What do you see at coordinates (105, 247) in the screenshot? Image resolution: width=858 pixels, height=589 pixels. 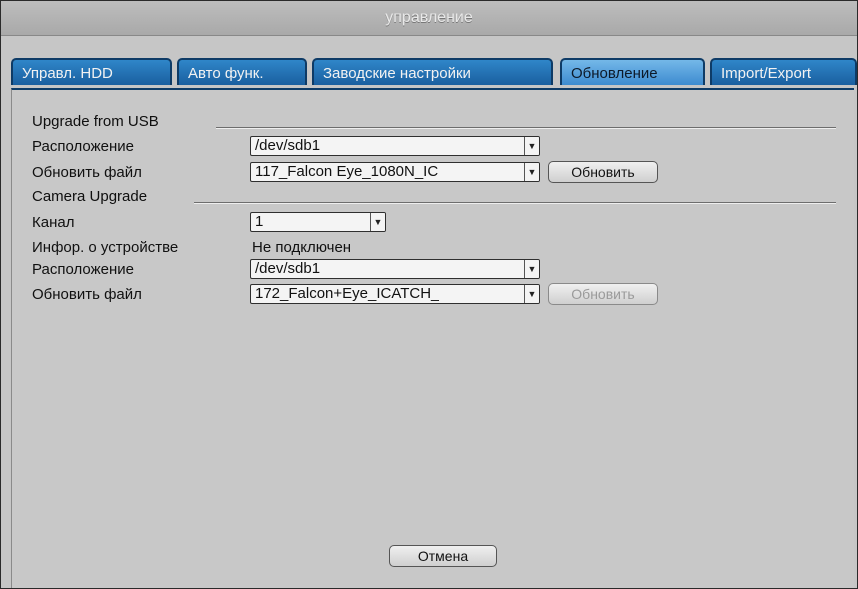 I see `device-info-label: Инфор. о устройстве` at bounding box center [105, 247].